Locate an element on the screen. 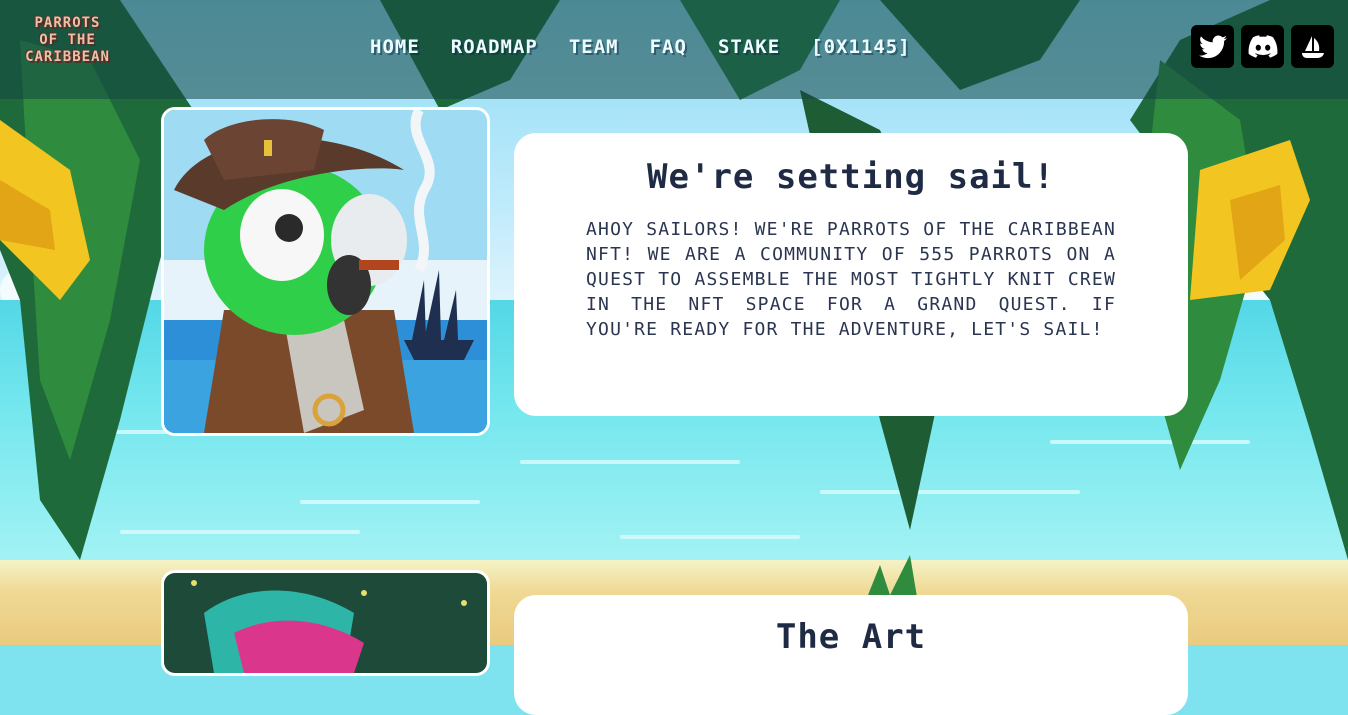  discord-button is located at coordinates (1262, 46).